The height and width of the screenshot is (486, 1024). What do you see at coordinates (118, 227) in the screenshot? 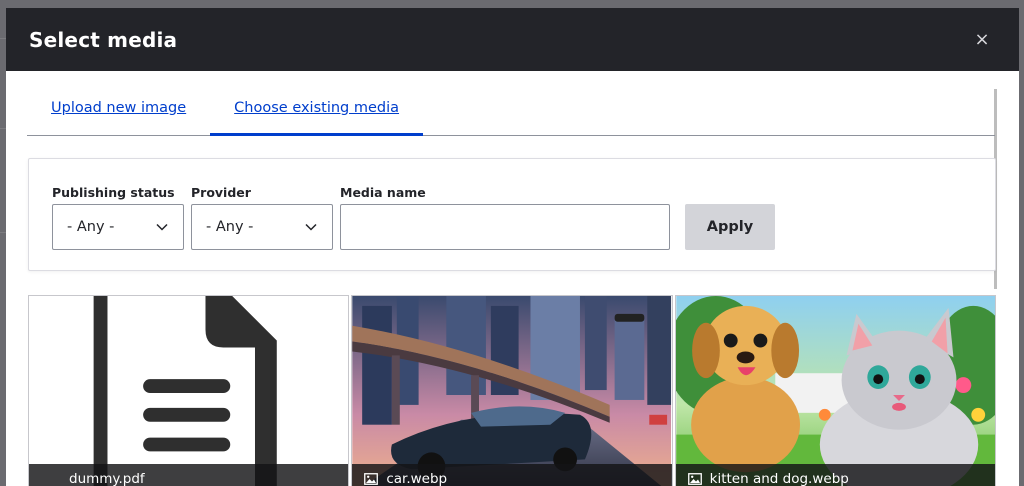
I see `publishing-status-select: - Any -` at bounding box center [118, 227].